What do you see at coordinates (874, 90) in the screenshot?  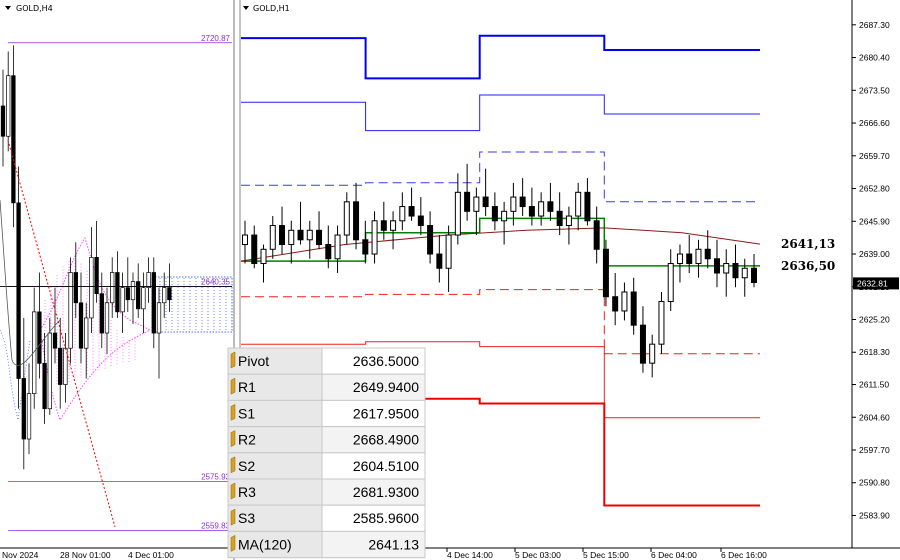 I see `price-tick-label: 2673.50` at bounding box center [874, 90].